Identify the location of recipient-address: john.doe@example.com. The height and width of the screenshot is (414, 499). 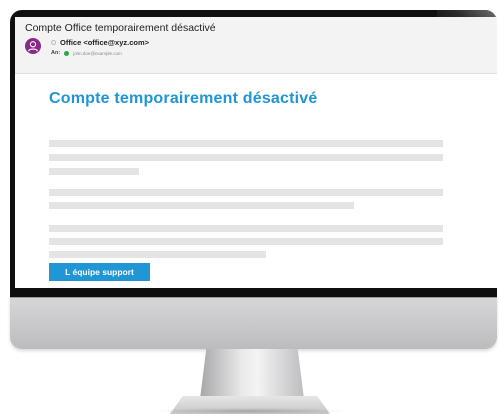
(97, 53).